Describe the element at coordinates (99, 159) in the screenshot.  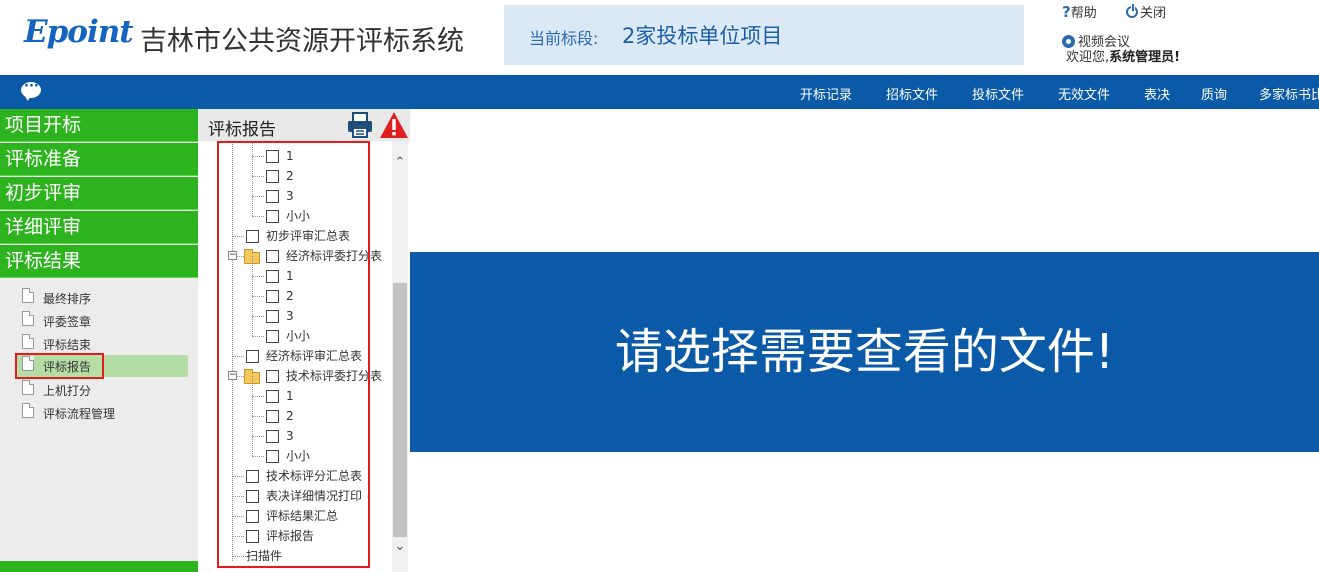
I see `stage-evaluation-prep: 评标准备` at that location.